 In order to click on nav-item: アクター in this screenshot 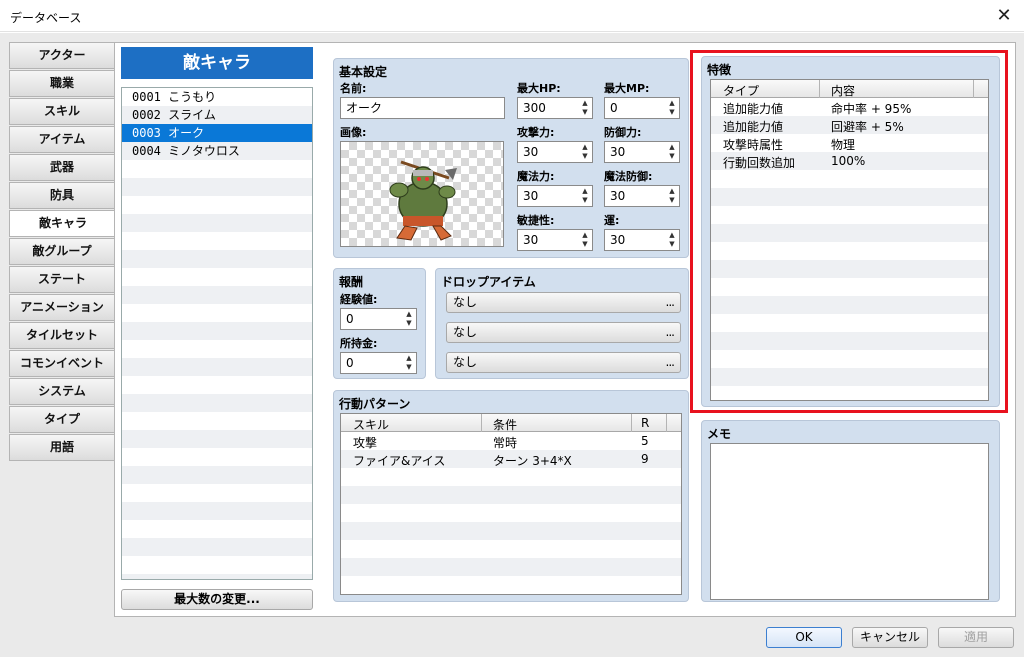, I will do `click(62, 55)`.